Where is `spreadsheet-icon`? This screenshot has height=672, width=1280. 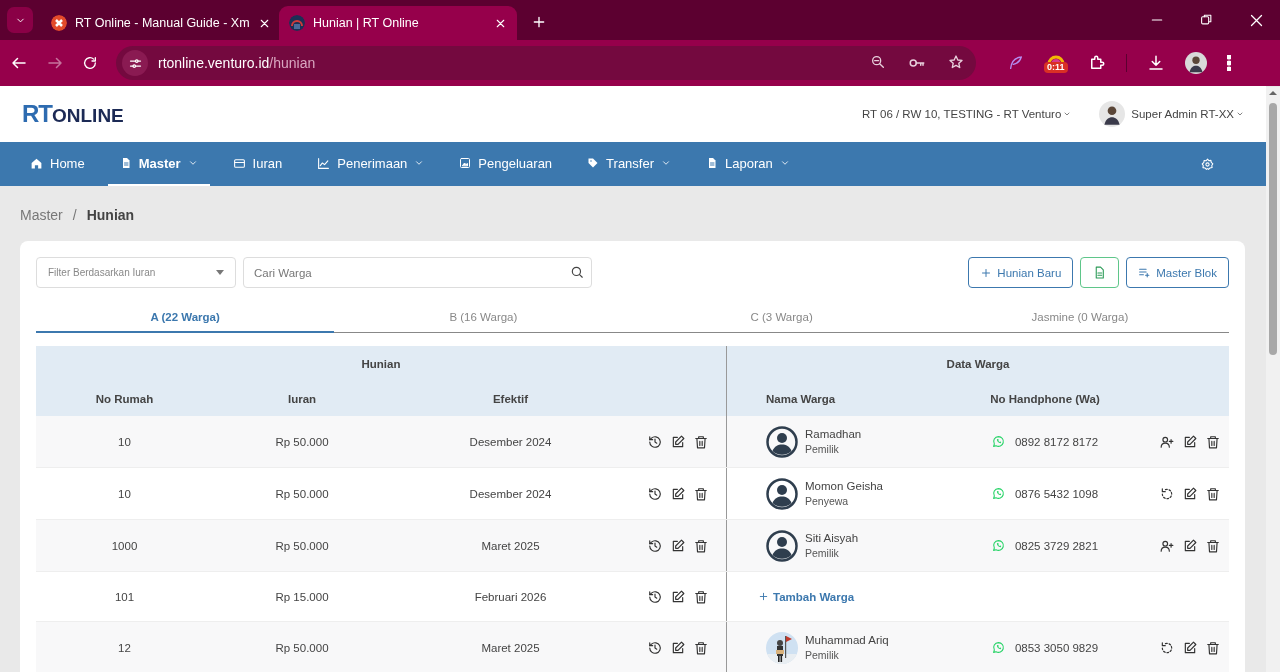
spreadsheet-icon is located at coordinates (1100, 272).